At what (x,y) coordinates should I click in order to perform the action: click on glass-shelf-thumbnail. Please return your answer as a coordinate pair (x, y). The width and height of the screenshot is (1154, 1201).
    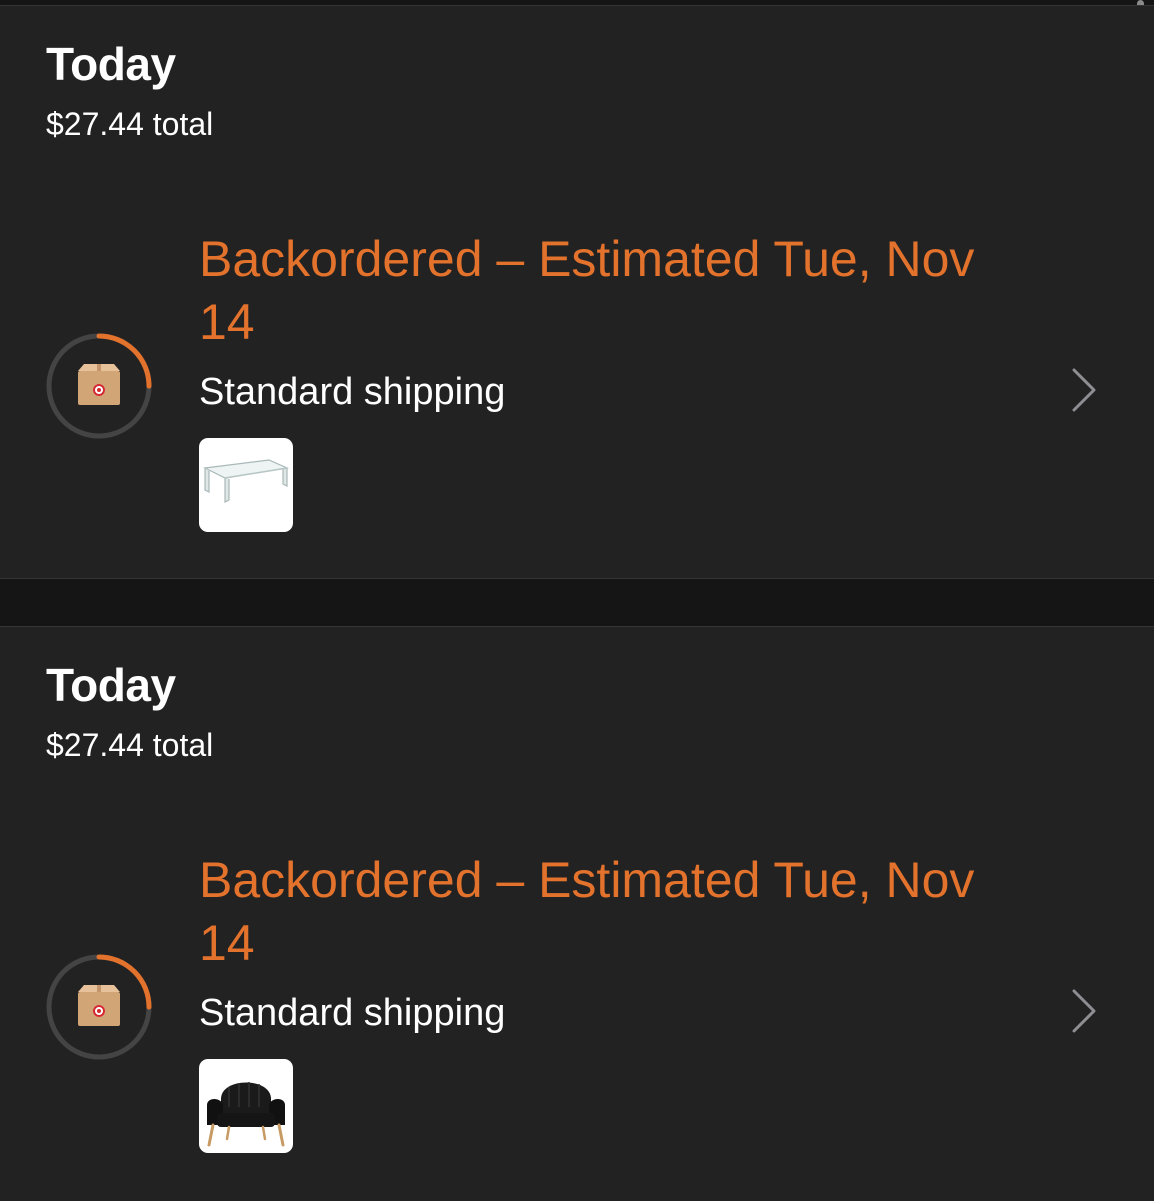
    Looking at the image, I should click on (246, 485).